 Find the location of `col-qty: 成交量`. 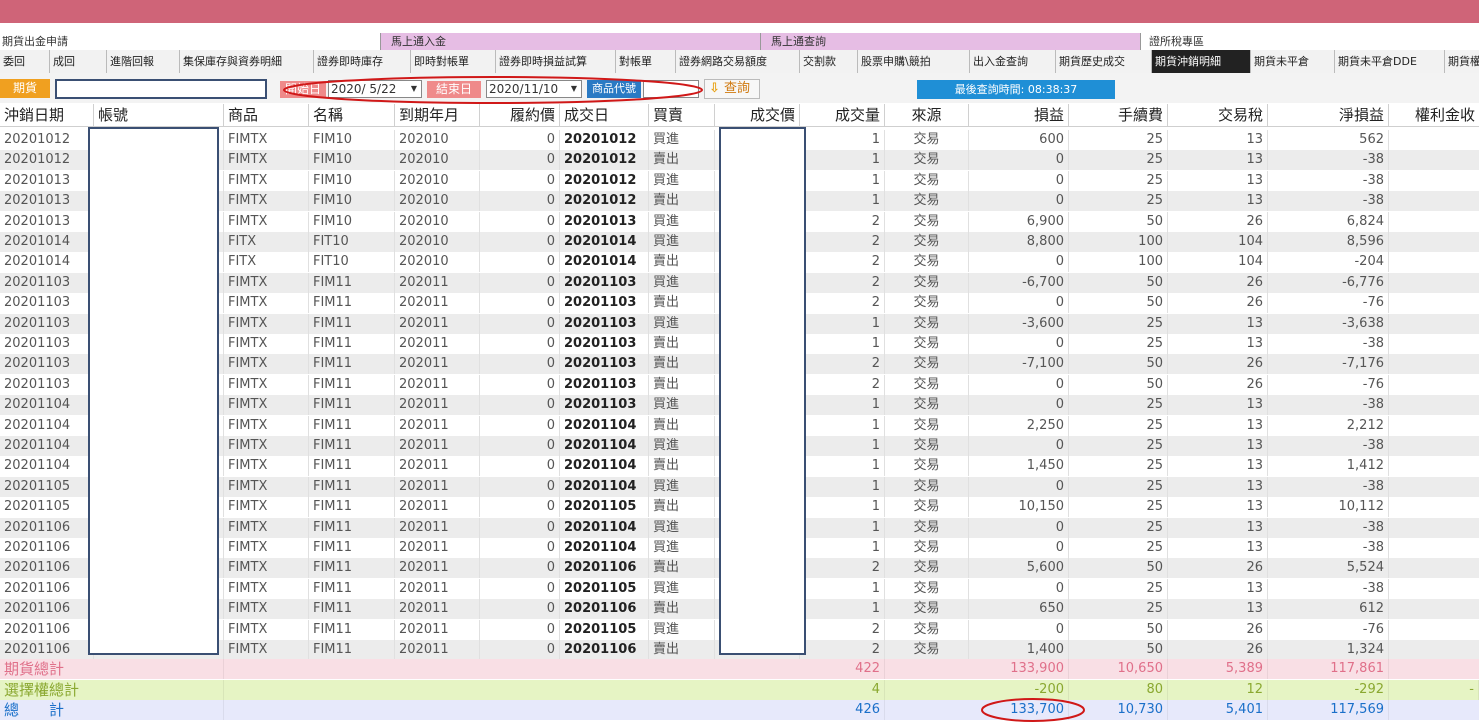

col-qty: 成交量 is located at coordinates (842, 115).